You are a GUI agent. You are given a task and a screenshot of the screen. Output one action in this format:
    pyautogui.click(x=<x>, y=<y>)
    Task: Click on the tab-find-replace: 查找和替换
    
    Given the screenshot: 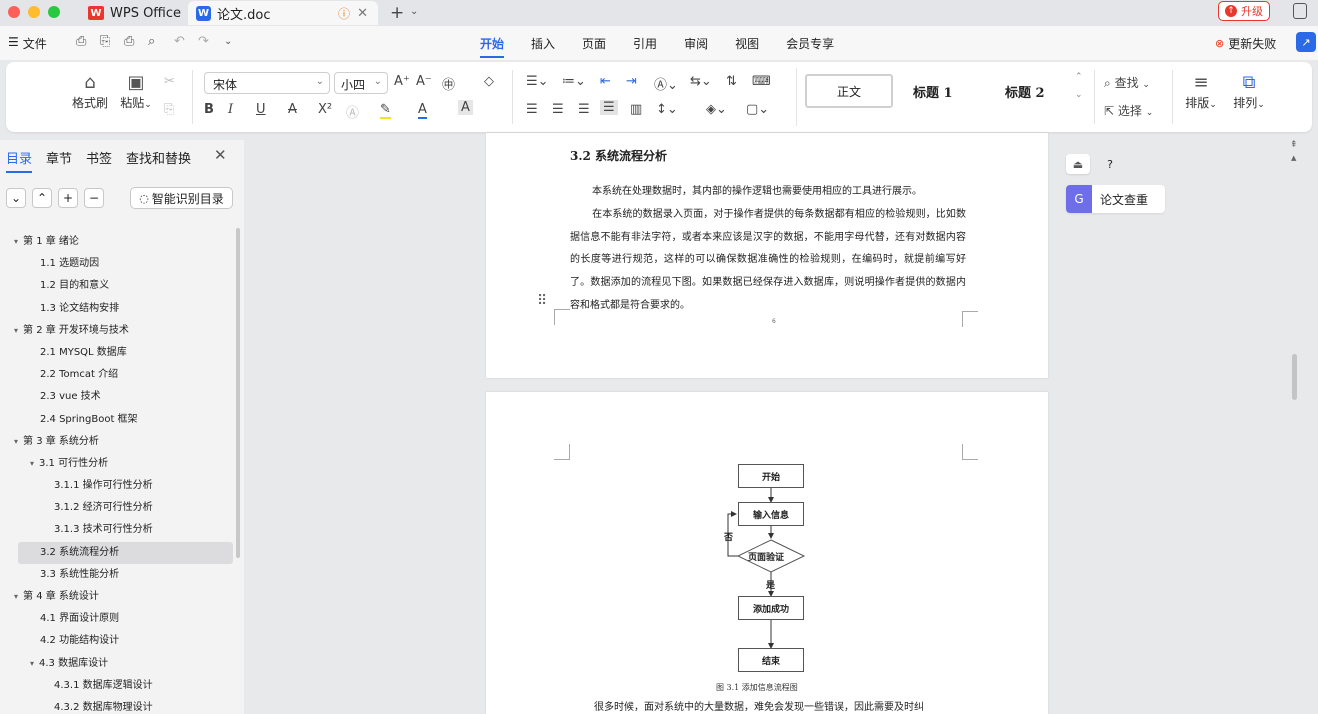 What is the action you would take?
    pyautogui.click(x=158, y=160)
    